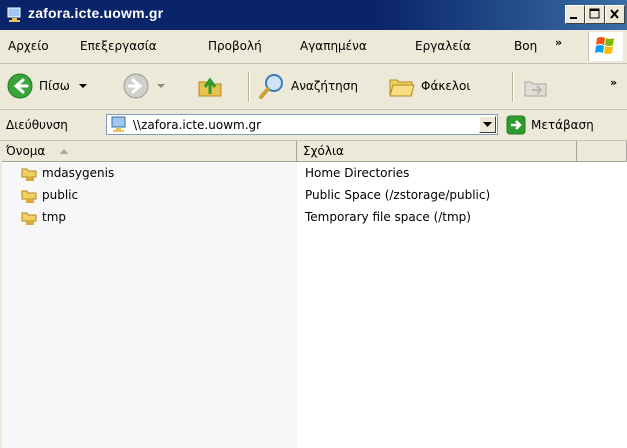 This screenshot has width=627, height=448. Describe the element at coordinates (573, 18) in the screenshot. I see `minimize-icon` at that location.